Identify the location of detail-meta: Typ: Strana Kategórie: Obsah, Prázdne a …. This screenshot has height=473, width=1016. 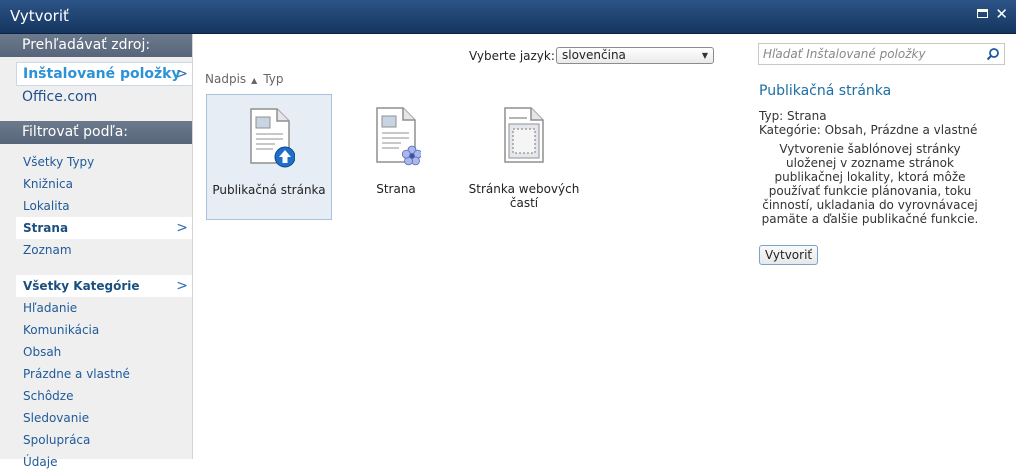
(868, 123).